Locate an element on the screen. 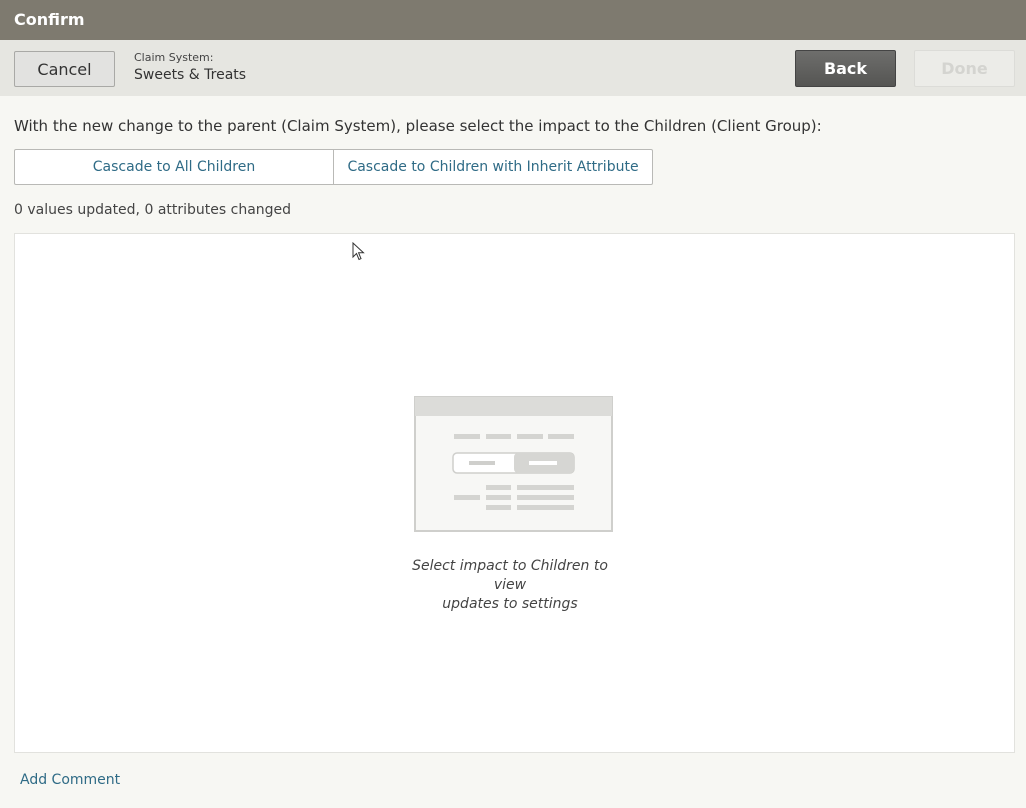 The width and height of the screenshot is (1026, 808). empty-state-line: updates to settings is located at coordinates (510, 604).